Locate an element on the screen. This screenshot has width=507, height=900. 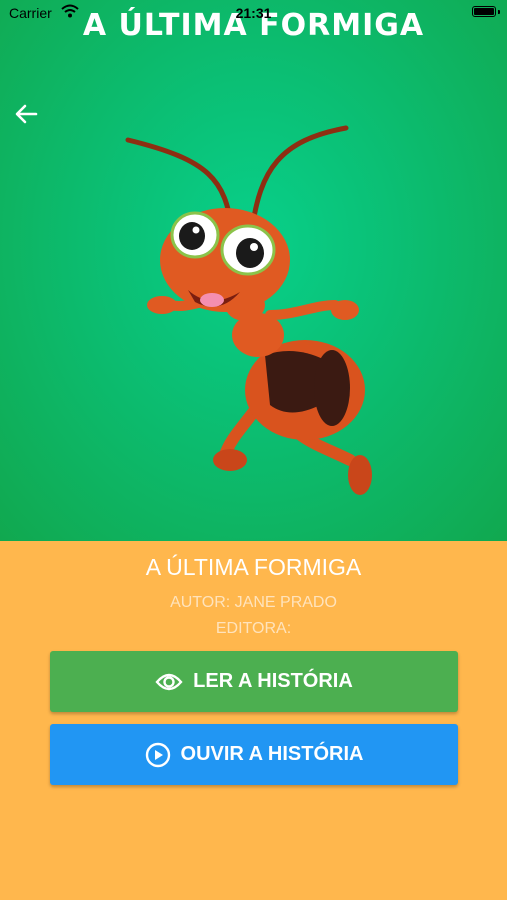
read-story-label: LER A HISTÓRIA is located at coordinates (273, 681).